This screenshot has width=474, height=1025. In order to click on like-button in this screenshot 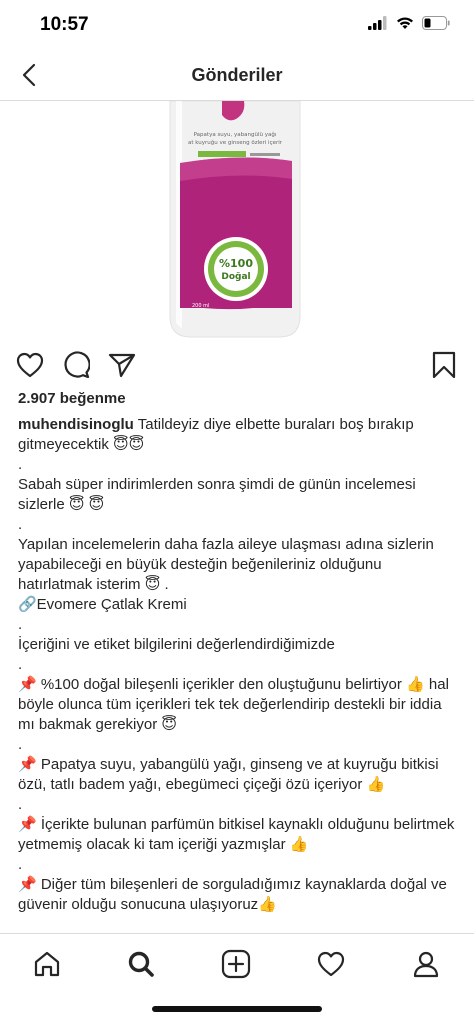, I will do `click(30, 365)`.